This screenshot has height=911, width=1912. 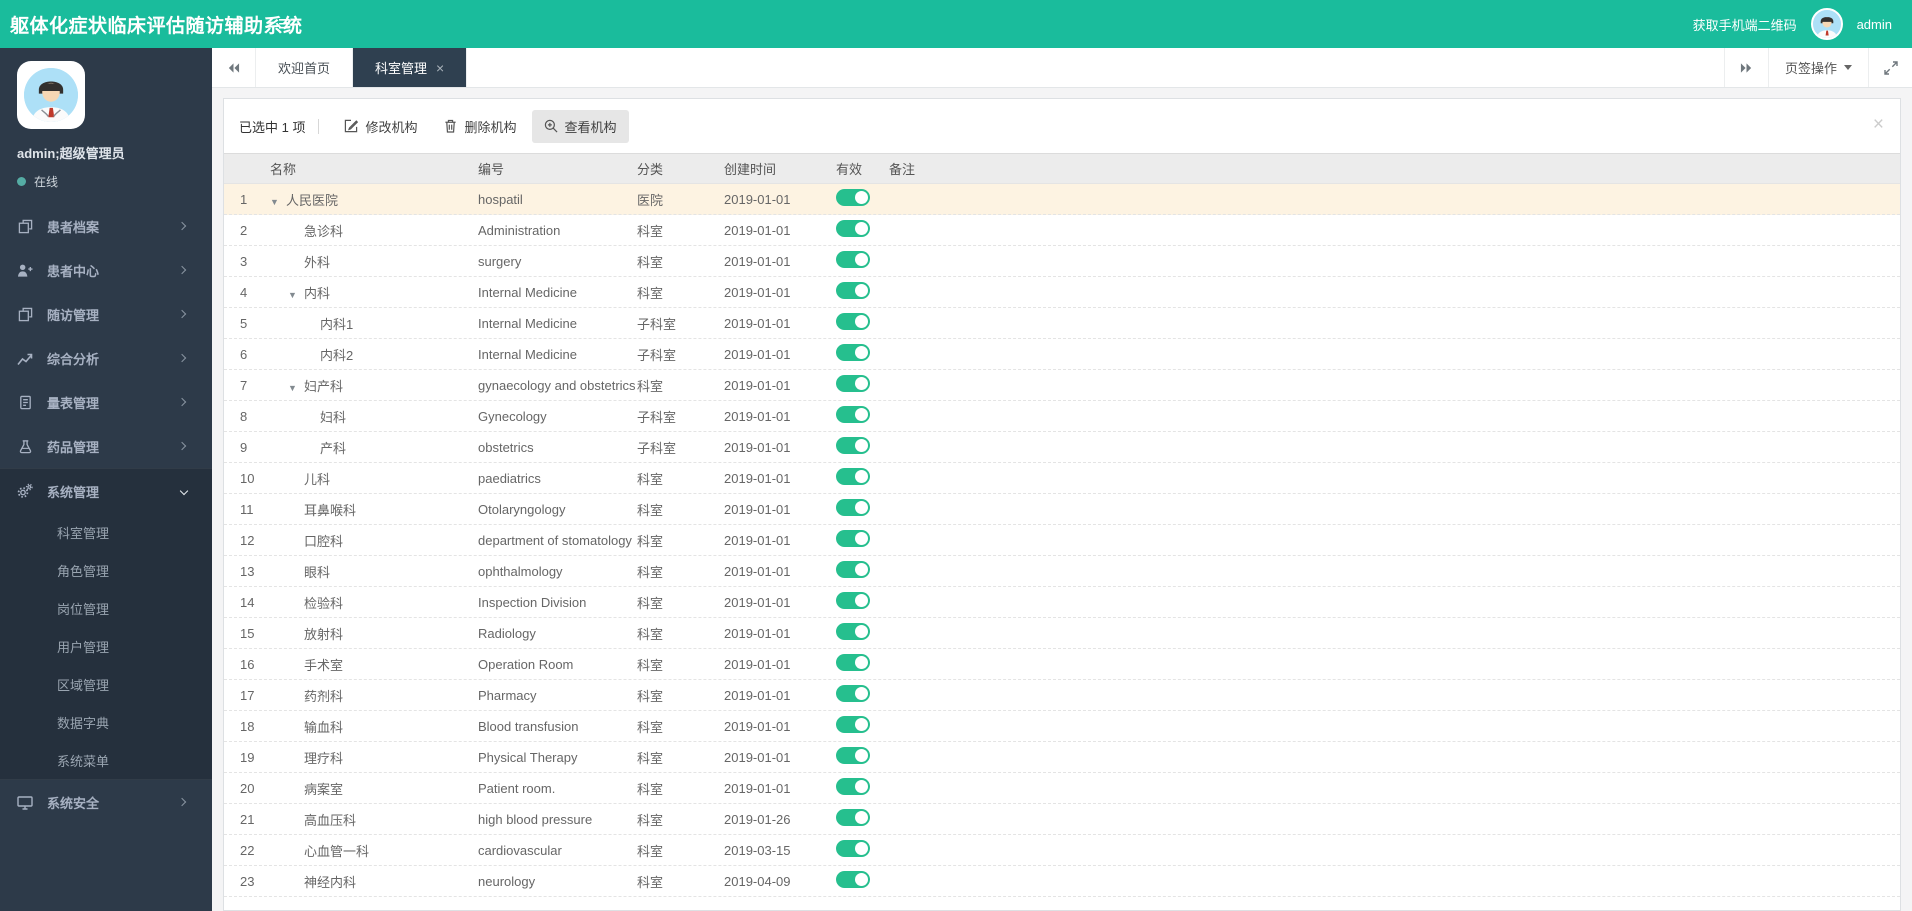 I want to click on tab-welcome-home: 欢迎首页, so click(x=305, y=67).